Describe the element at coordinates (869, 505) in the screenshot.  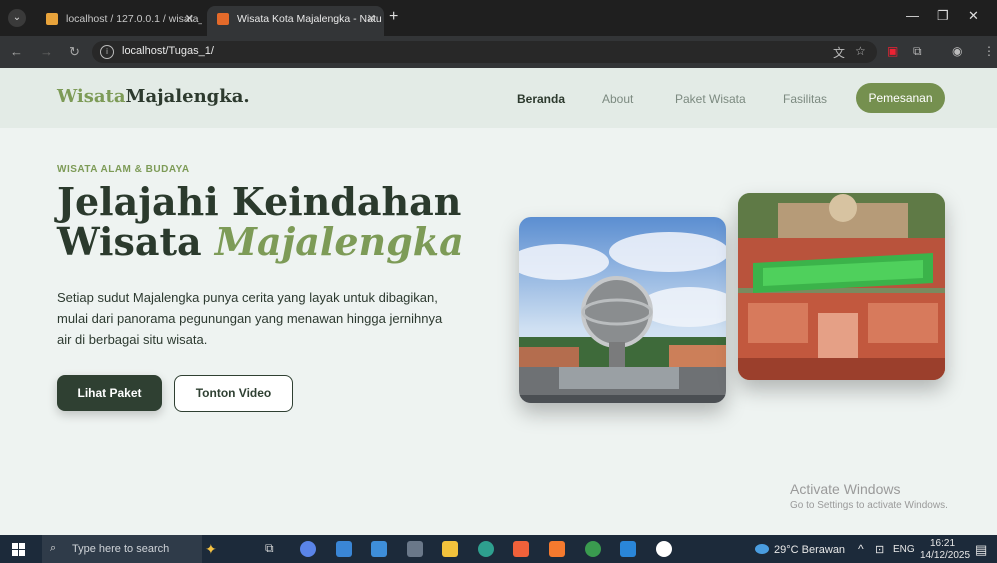
I see `activate-windows-subtitle: Go to Settings to activate Windows.` at that location.